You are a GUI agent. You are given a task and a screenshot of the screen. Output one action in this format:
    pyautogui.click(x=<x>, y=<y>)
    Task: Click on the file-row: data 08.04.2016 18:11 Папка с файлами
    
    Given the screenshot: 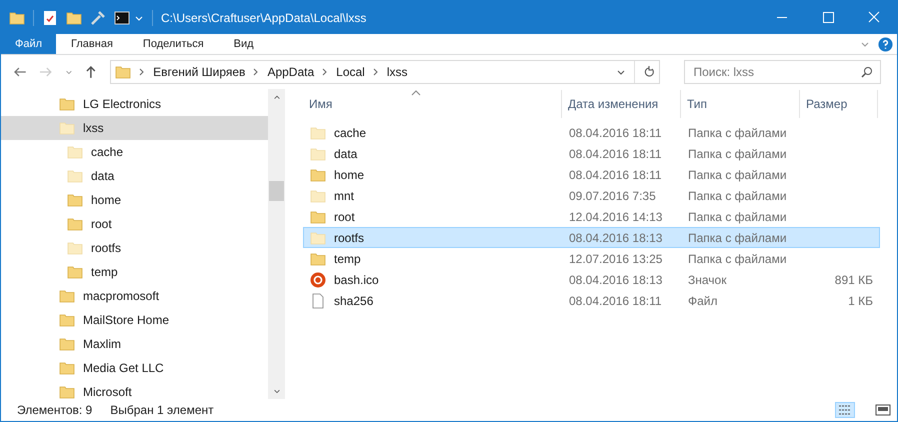 What is the action you would take?
    pyautogui.click(x=591, y=153)
    